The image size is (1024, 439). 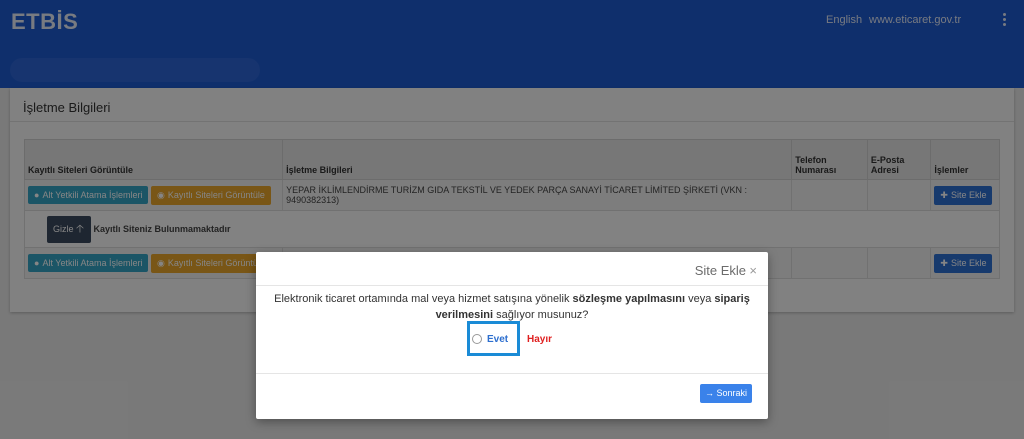 What do you see at coordinates (497, 339) in the screenshot?
I see `yes-option: Evet` at bounding box center [497, 339].